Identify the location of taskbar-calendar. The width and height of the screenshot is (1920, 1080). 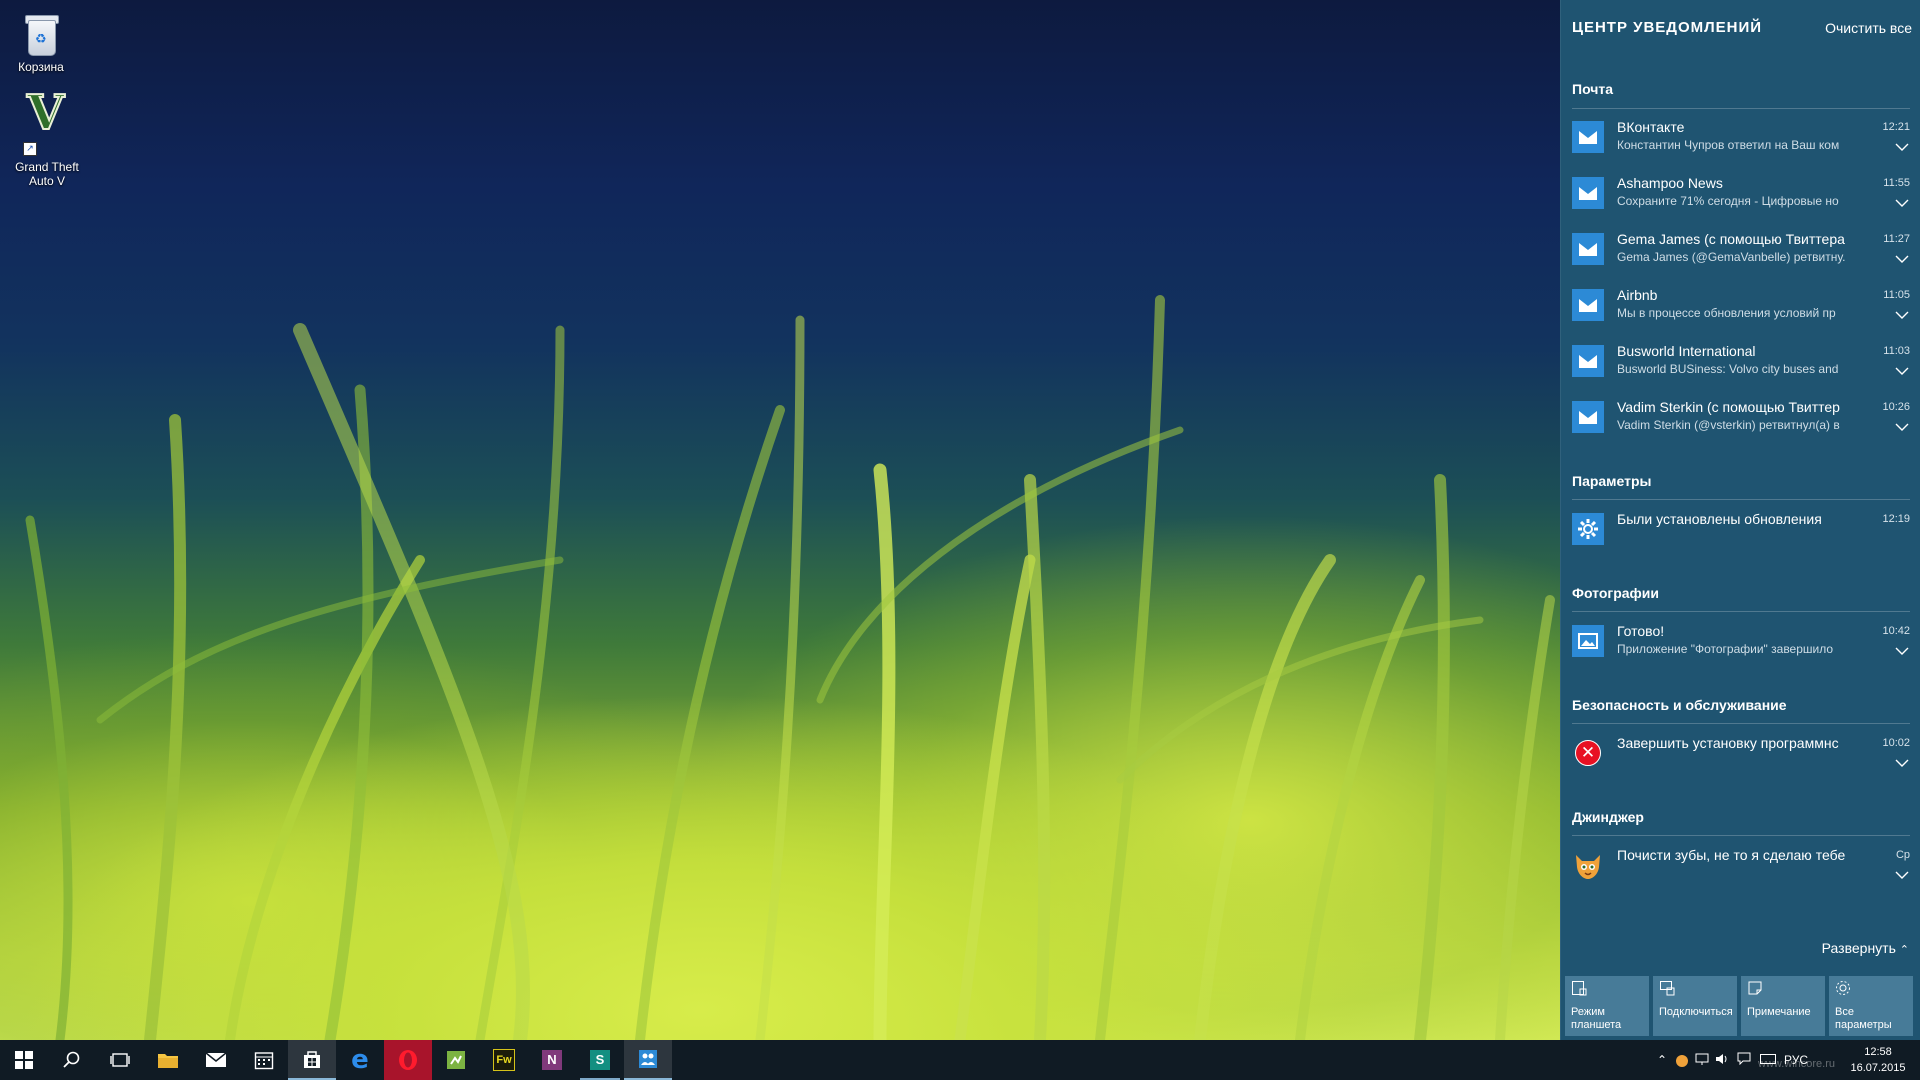
(264, 1060).